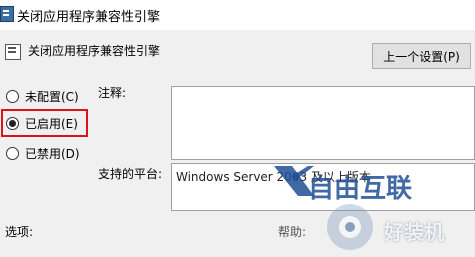 The width and height of the screenshot is (475, 257). What do you see at coordinates (360, 189) in the screenshot?
I see `watermark-brand-top: 自由互联` at bounding box center [360, 189].